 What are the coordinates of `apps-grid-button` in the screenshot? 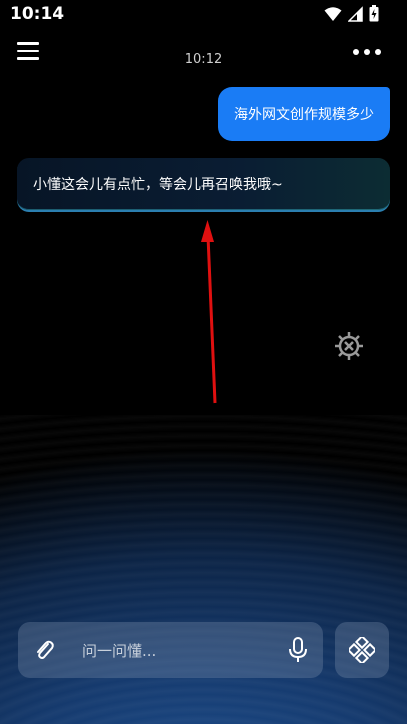 It's located at (362, 650).